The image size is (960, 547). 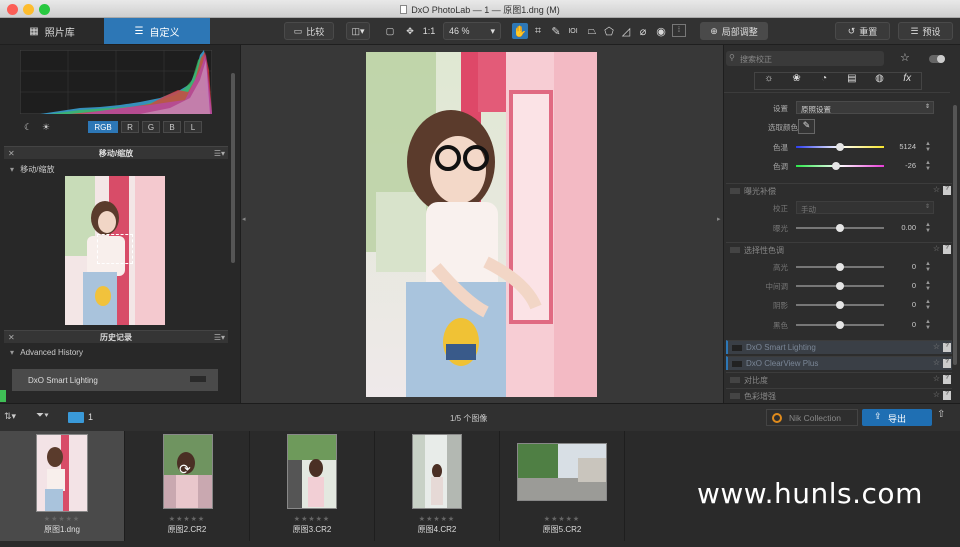 I want to click on link-icon: ⌀, so click(x=643, y=31).